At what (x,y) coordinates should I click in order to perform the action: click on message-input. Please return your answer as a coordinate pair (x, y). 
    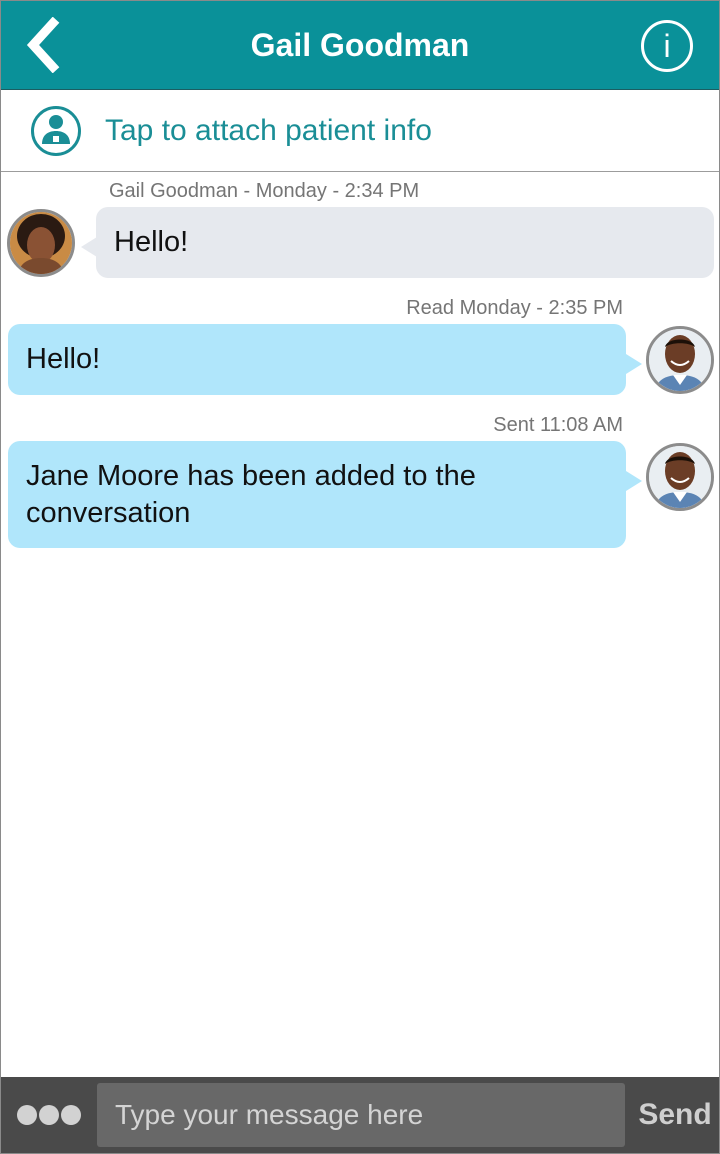
    Looking at the image, I should click on (361, 1115).